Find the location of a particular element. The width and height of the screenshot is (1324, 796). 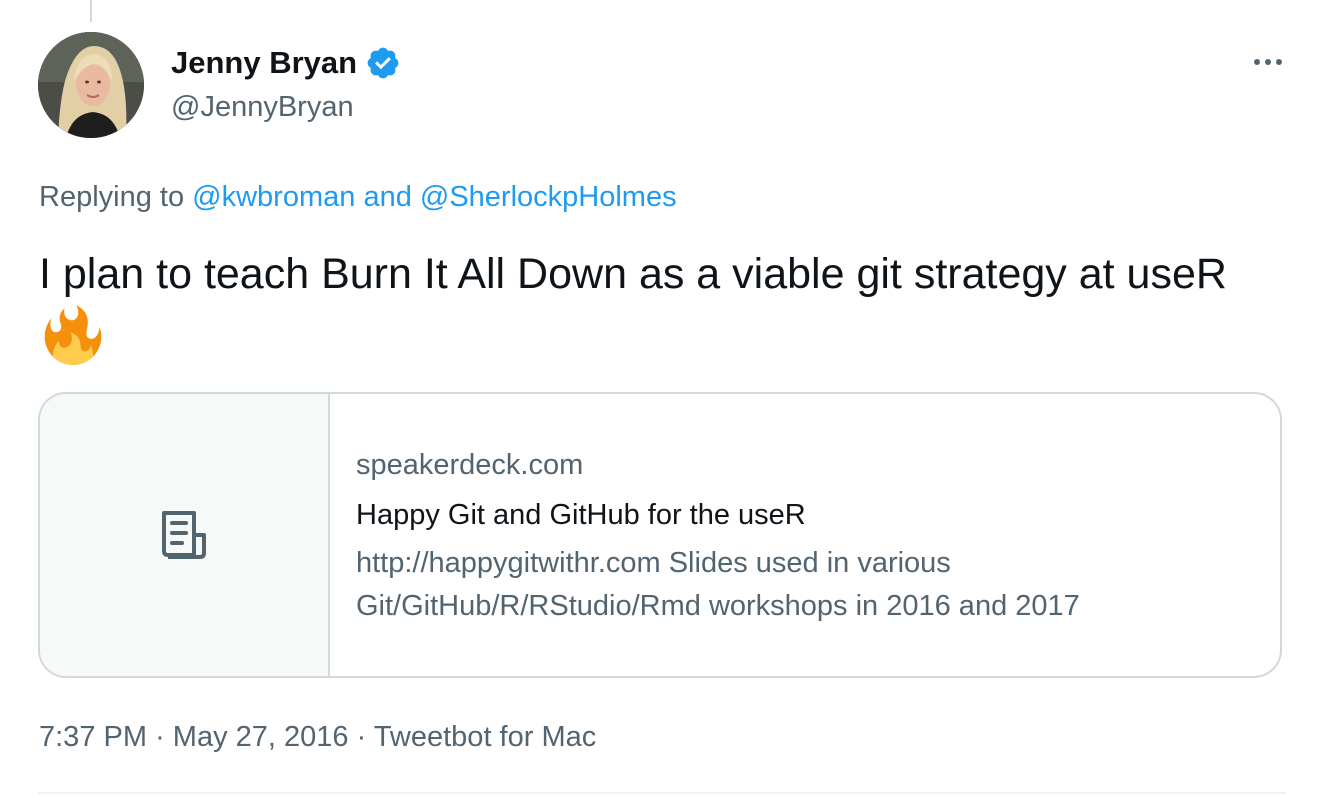

thread-line is located at coordinates (91, 11).